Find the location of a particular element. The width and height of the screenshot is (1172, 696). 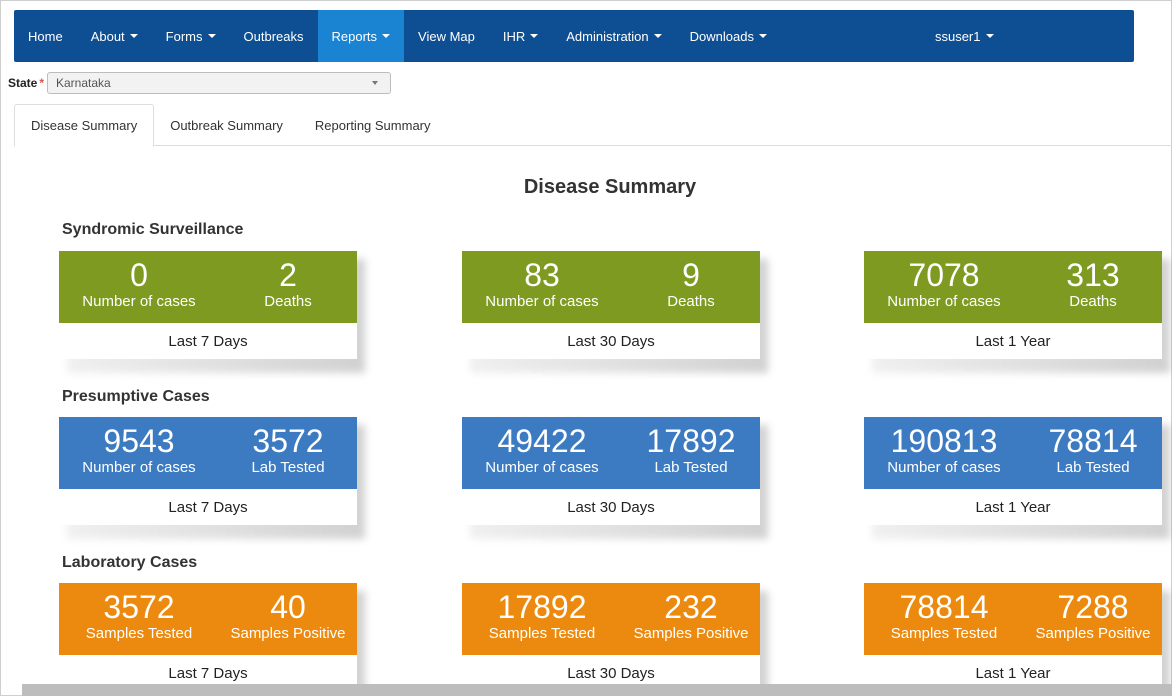

page-title: Disease Summary is located at coordinates (610, 187).